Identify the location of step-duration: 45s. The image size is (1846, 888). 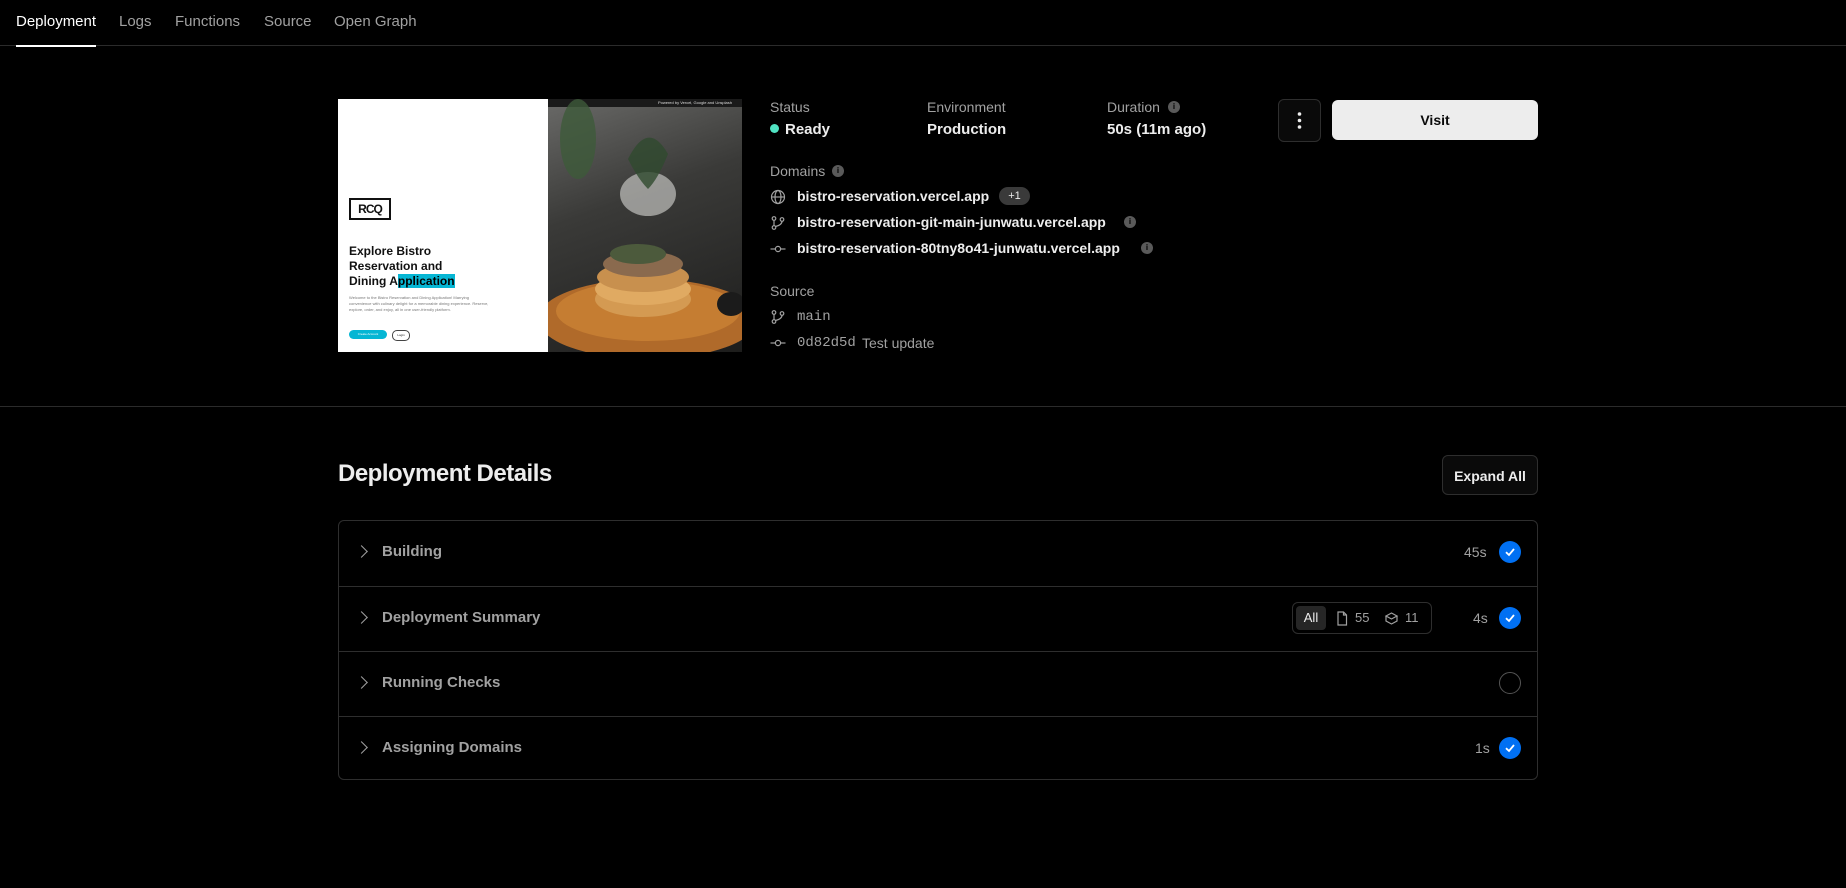
(1475, 552).